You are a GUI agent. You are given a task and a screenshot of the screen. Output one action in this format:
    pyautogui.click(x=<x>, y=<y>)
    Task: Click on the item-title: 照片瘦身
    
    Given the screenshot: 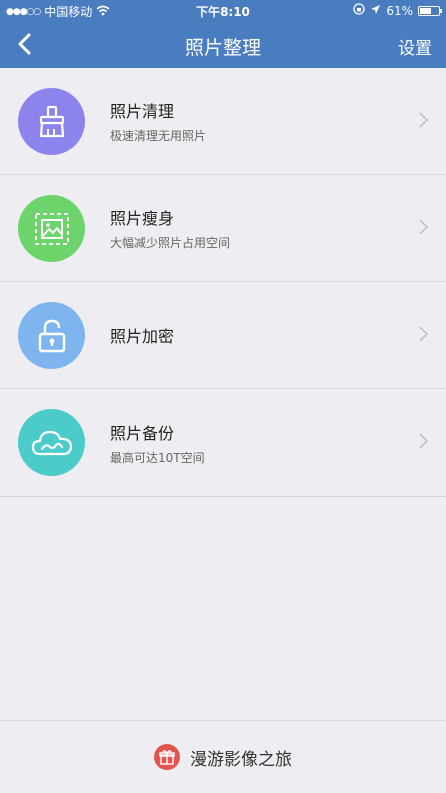 What is the action you would take?
    pyautogui.click(x=142, y=218)
    